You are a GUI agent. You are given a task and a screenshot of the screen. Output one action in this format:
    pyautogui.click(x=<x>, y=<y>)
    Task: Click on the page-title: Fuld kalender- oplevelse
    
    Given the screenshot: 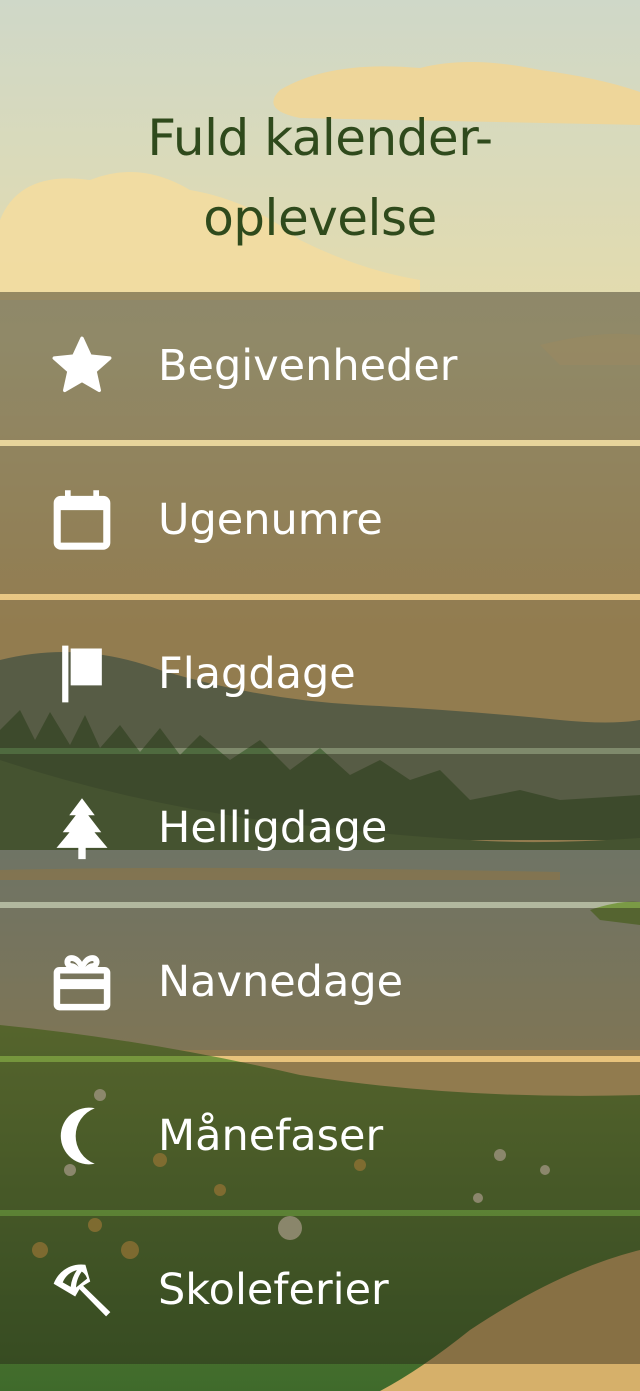 What is the action you would take?
    pyautogui.click(x=320, y=178)
    